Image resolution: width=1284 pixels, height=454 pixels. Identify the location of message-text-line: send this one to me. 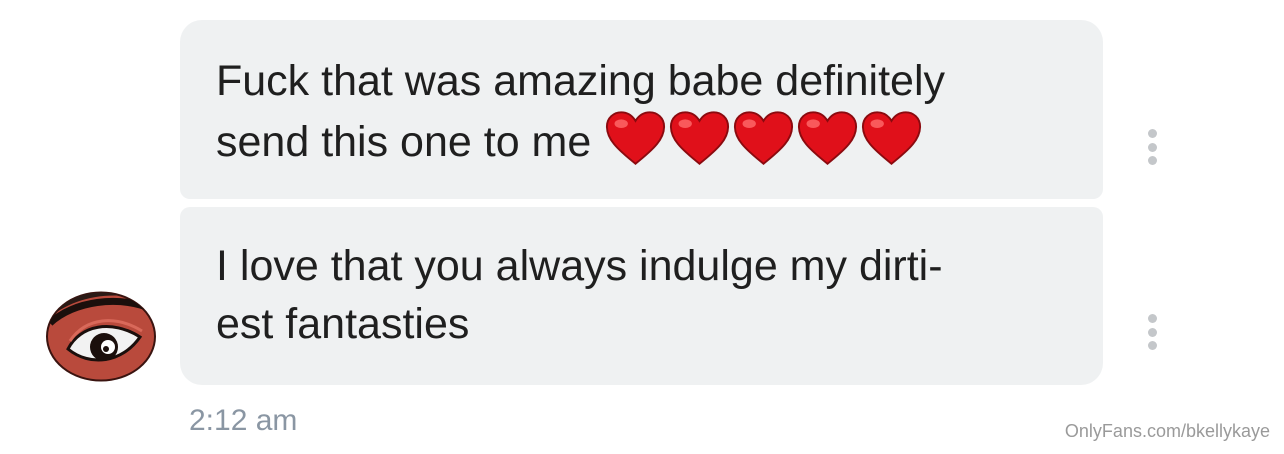
(641, 140).